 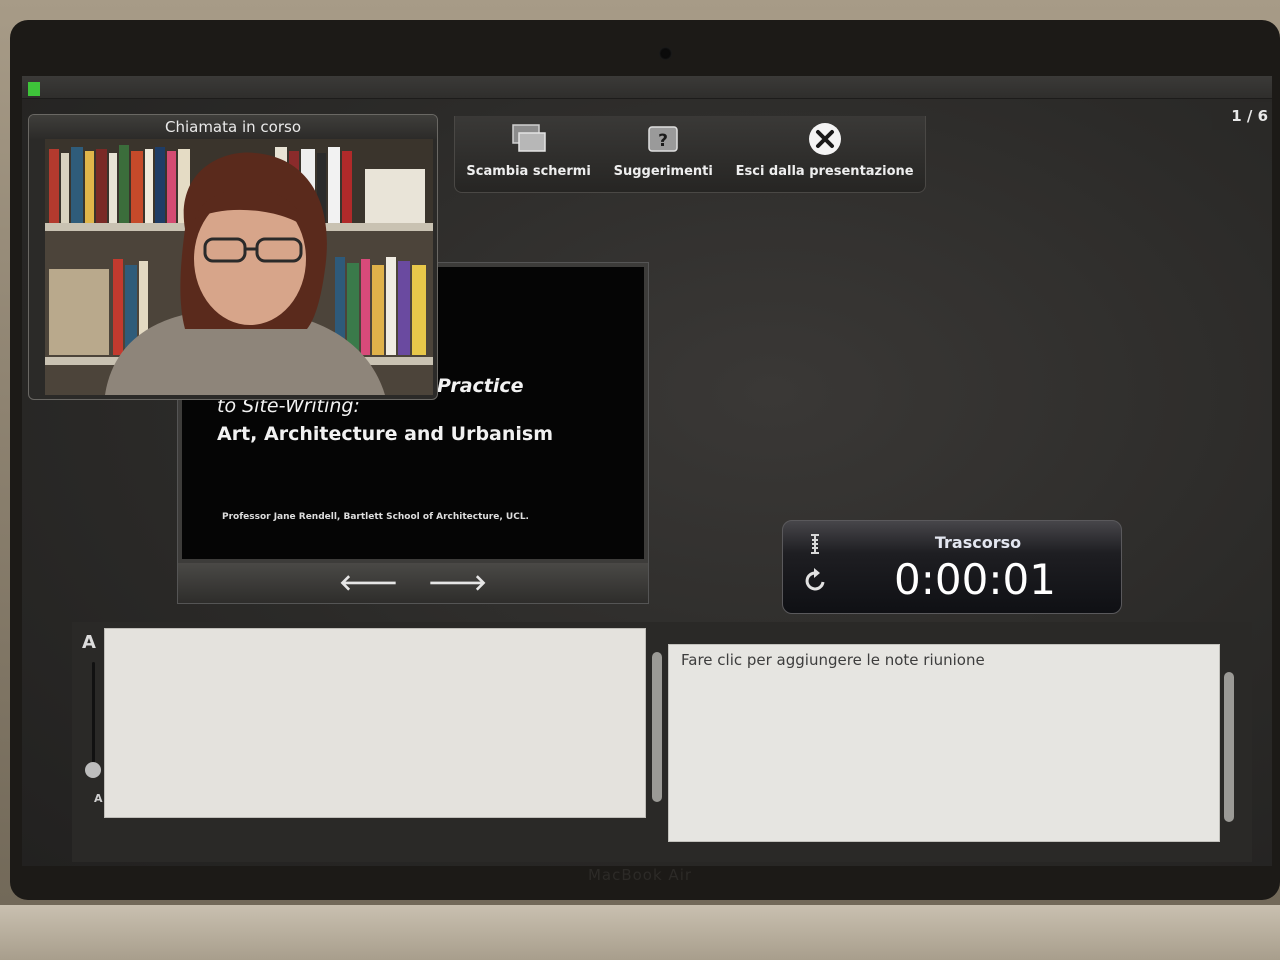 What do you see at coordinates (816, 580) in the screenshot?
I see `reset-timer-icon` at bounding box center [816, 580].